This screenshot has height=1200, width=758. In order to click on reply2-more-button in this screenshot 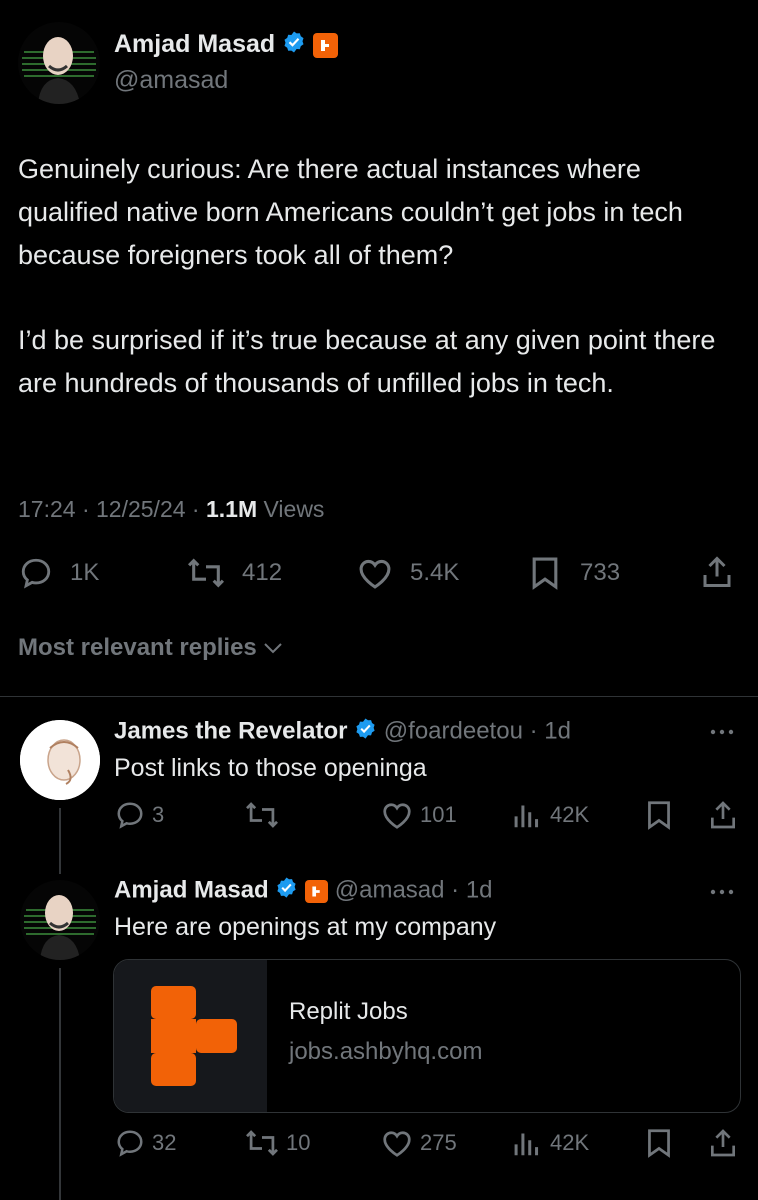, I will do `click(722, 894)`.